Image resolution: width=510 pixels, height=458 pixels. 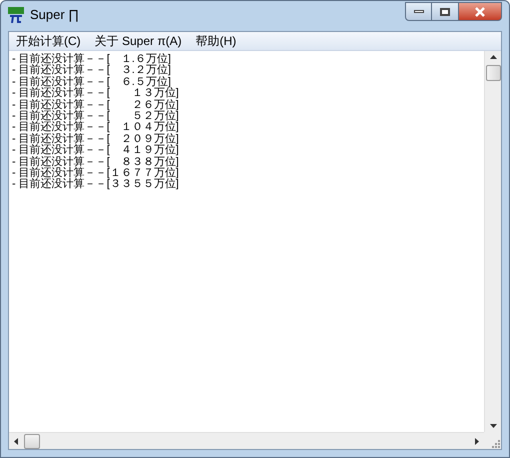 I want to click on close-icon, so click(x=480, y=11).